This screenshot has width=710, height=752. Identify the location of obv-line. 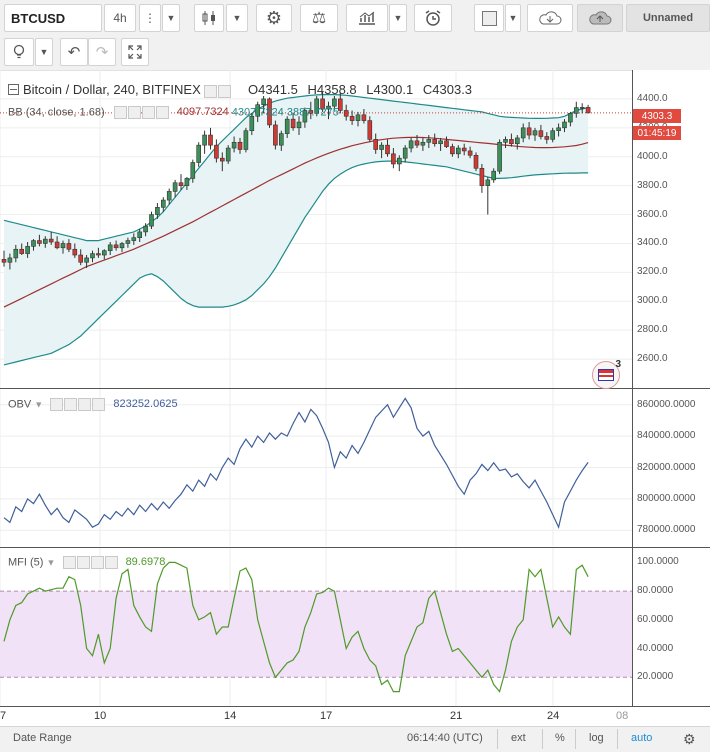
(296, 463).